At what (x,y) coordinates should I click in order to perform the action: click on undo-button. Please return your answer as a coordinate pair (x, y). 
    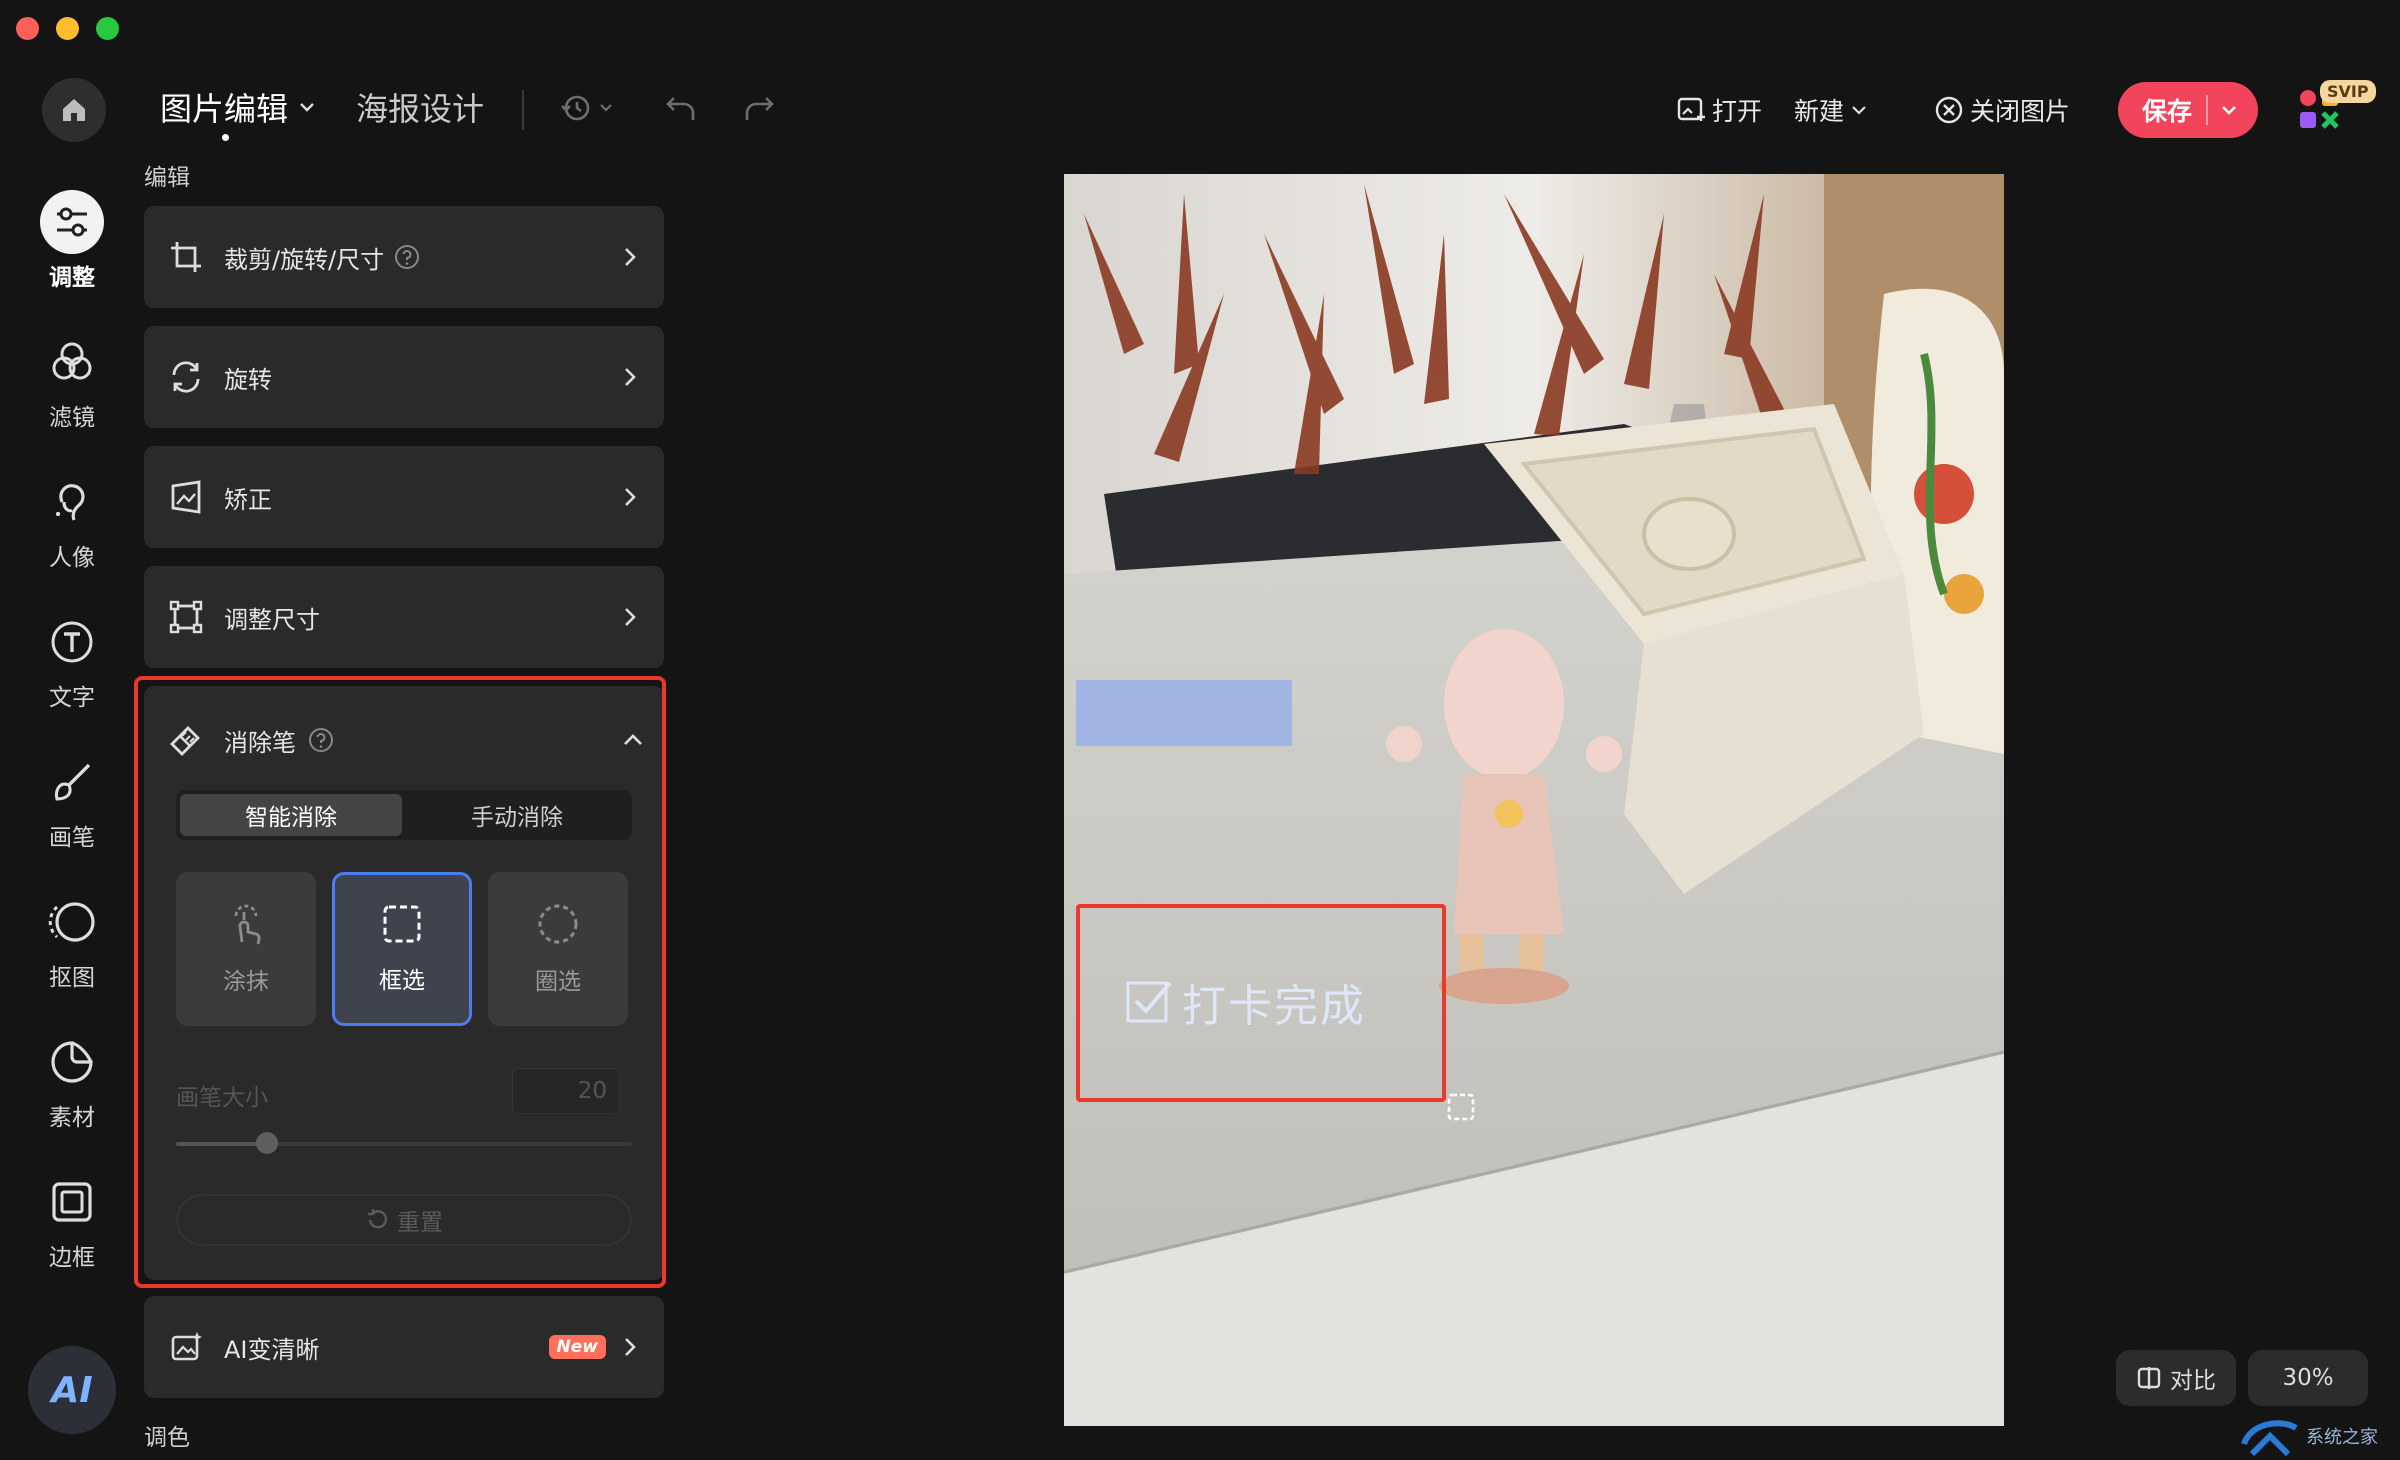
    Looking at the image, I should click on (681, 108).